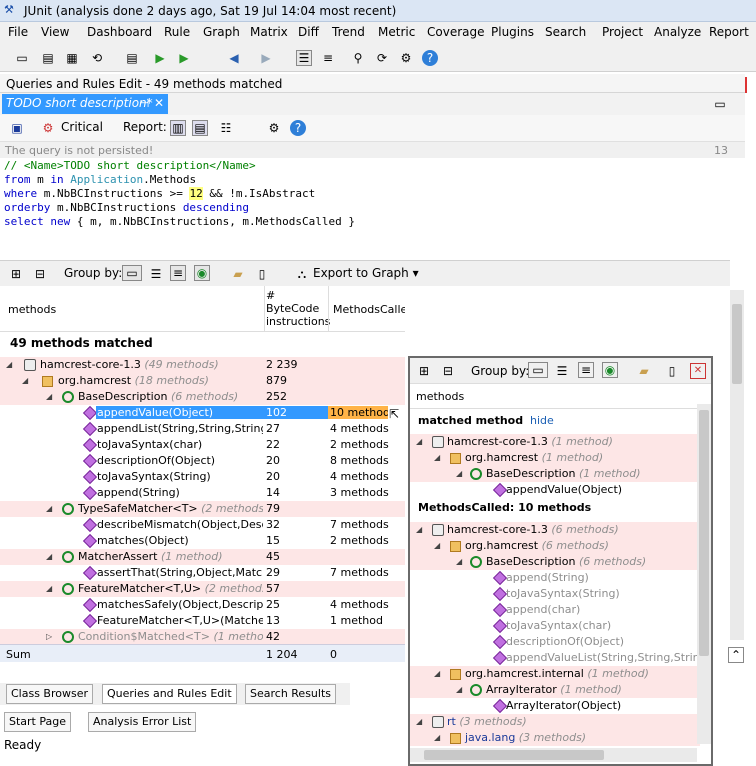  What do you see at coordinates (720, 104) in the screenshot?
I see `new-query-icon: ▭` at bounding box center [720, 104].